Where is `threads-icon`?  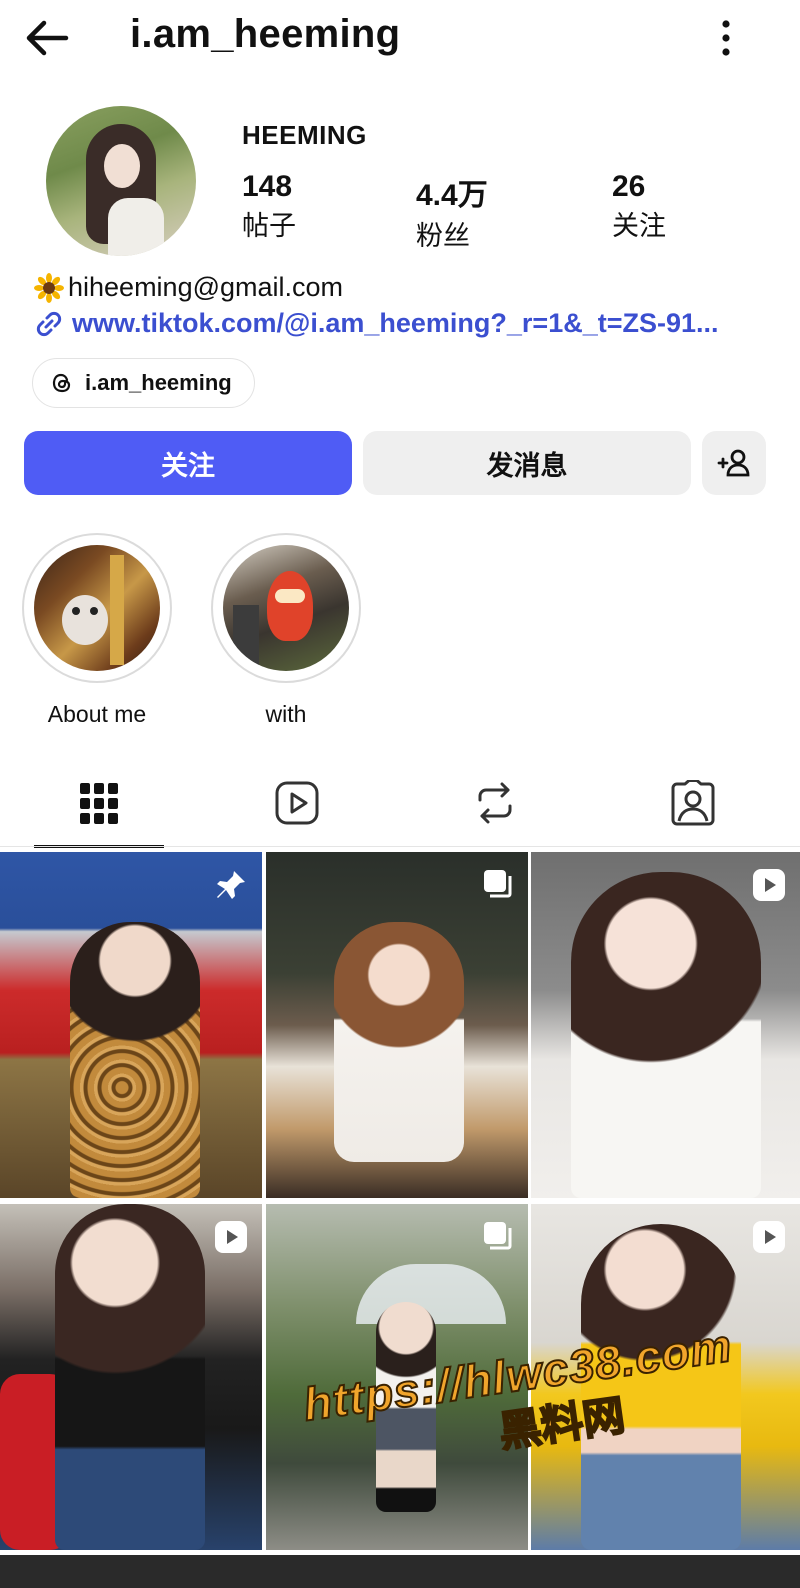 threads-icon is located at coordinates (61, 383).